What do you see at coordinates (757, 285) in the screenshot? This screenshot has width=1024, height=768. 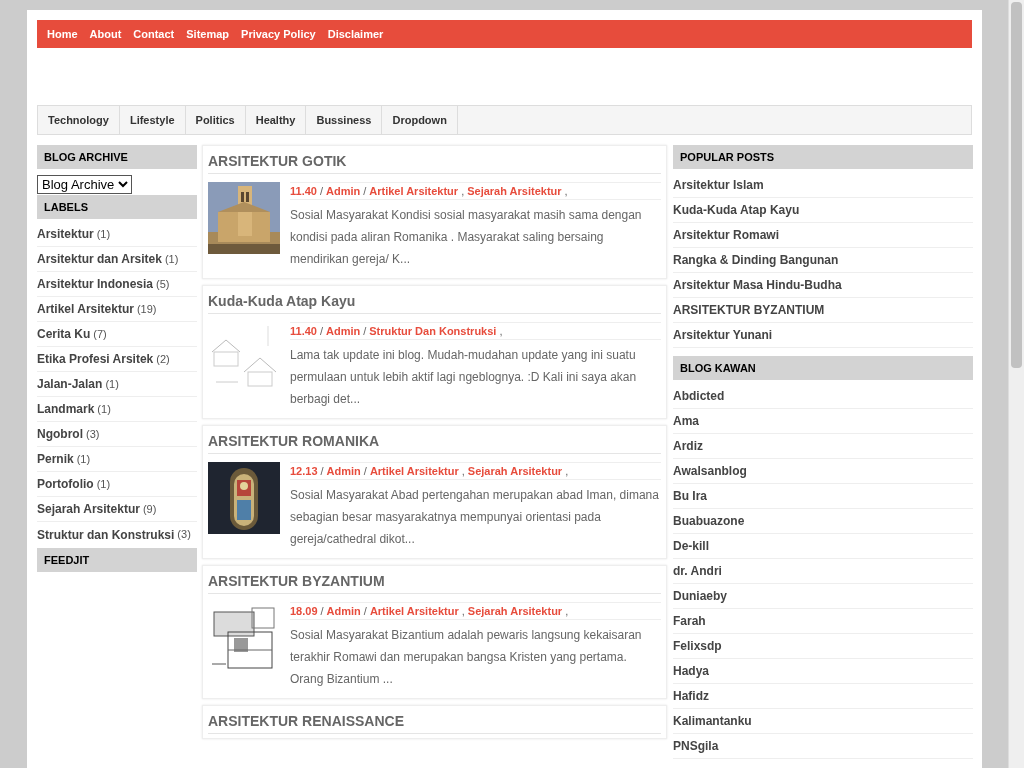 I see `sidebar-link: Arsitektur Masa Hindu-Budha` at bounding box center [757, 285].